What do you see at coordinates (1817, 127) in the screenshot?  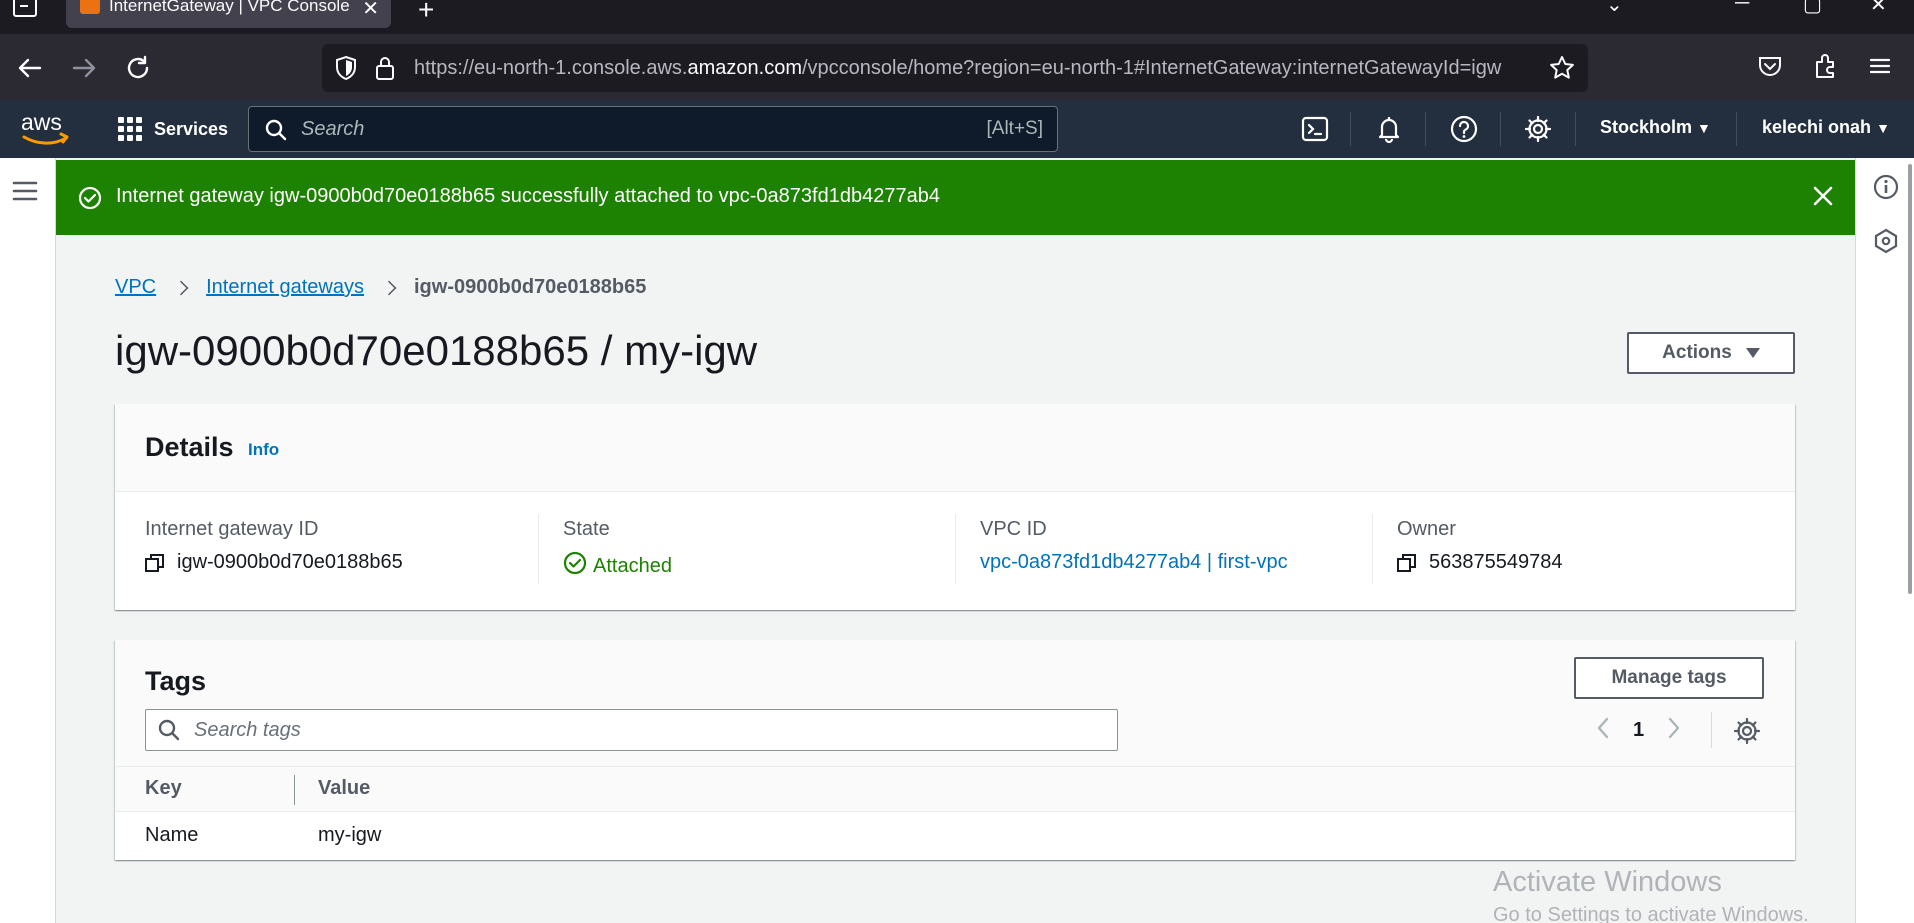 I see `user-name: kelechi onah` at bounding box center [1817, 127].